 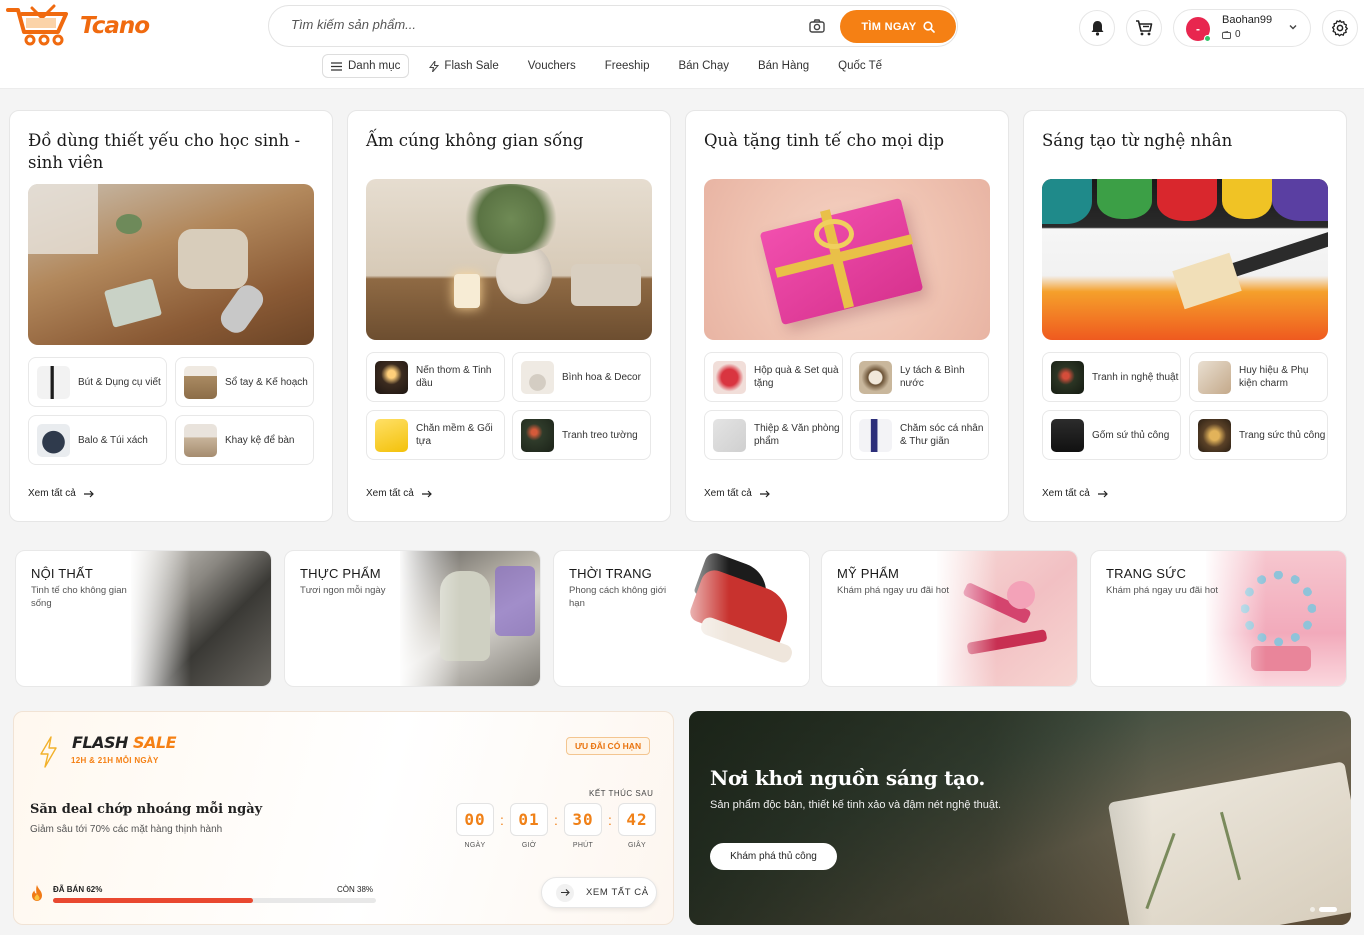 I want to click on subcategory-item: Bình hoa & Decor, so click(x=581, y=377).